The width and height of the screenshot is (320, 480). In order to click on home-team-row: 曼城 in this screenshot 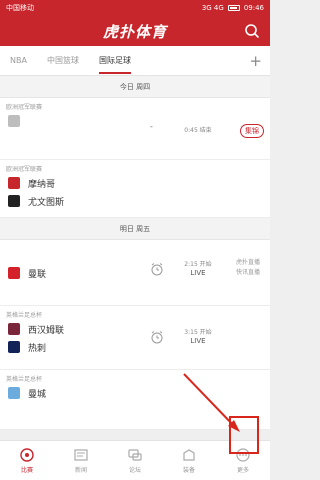, I will do `click(135, 393)`.